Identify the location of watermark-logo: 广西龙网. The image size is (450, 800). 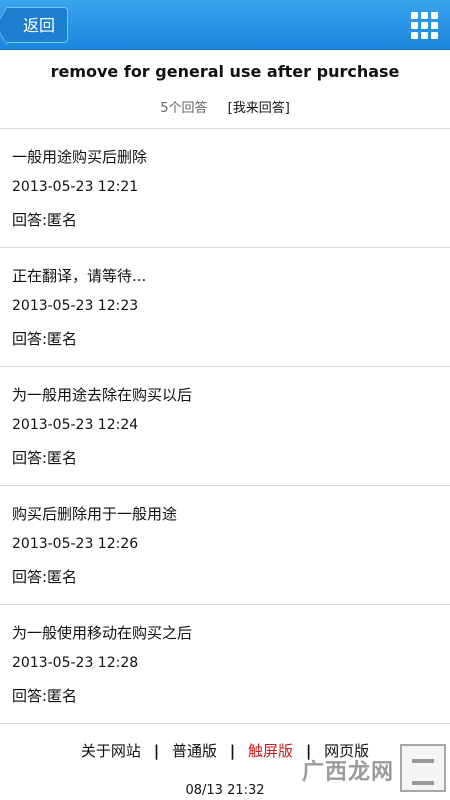
(371, 768).